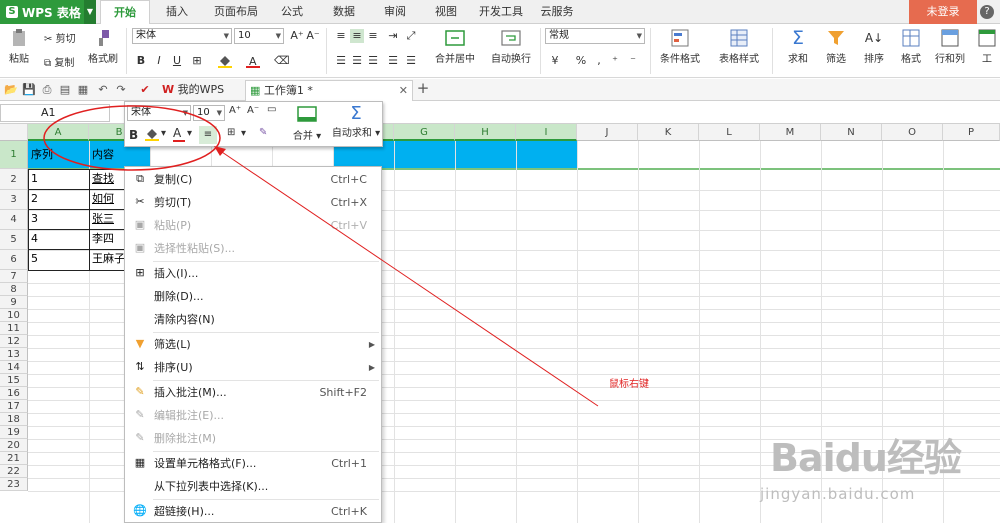 This screenshot has width=1000, height=523. What do you see at coordinates (292, 12) in the screenshot?
I see `tab-formulas: 公式` at bounding box center [292, 12].